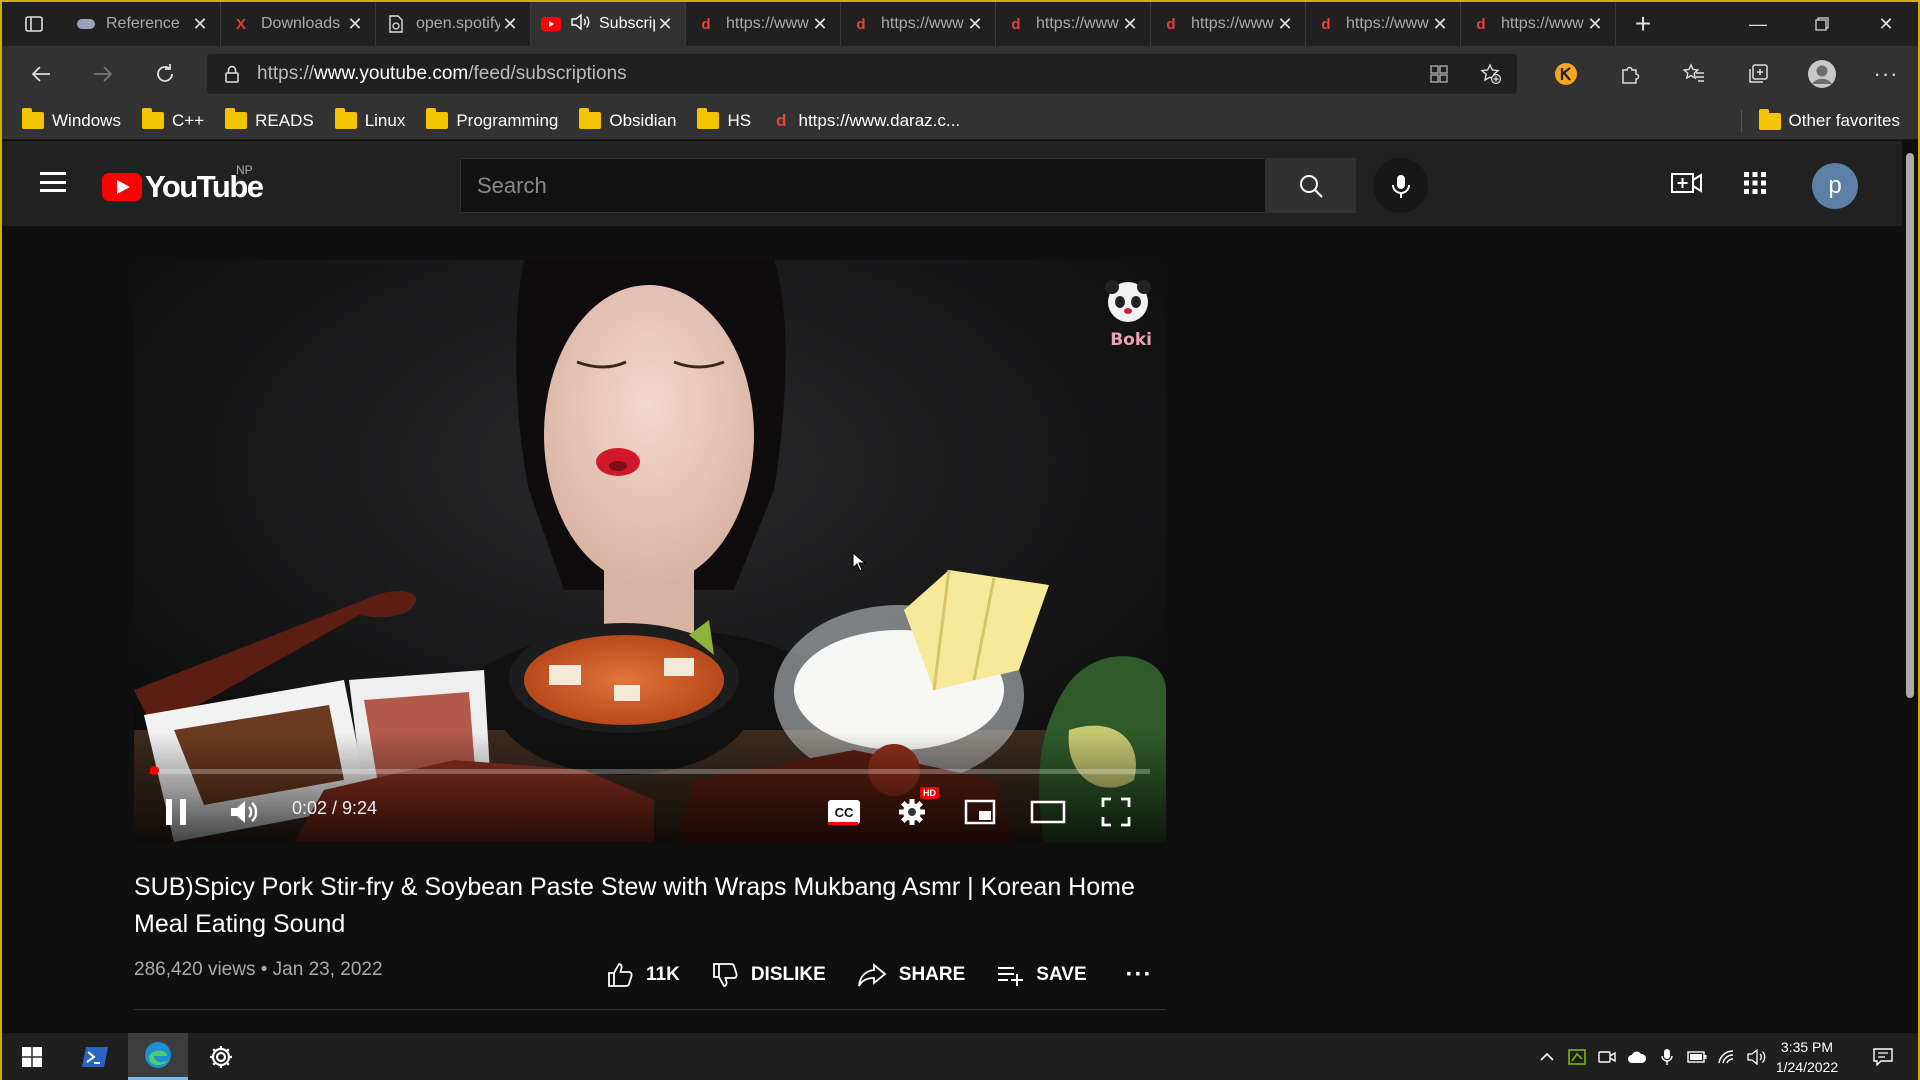  I want to click on seek-handle, so click(154, 770).